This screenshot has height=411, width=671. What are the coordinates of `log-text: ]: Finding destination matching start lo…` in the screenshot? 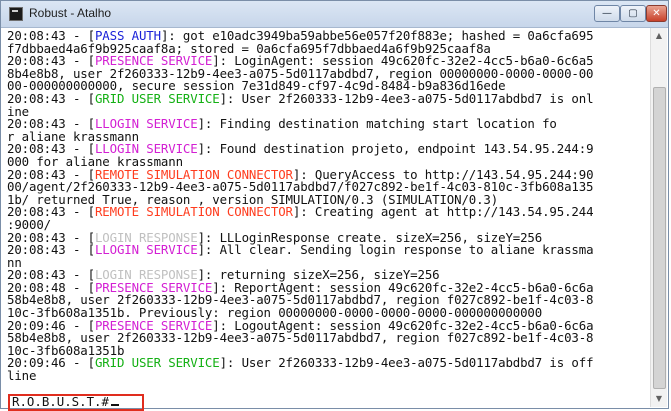 It's located at (377, 124).